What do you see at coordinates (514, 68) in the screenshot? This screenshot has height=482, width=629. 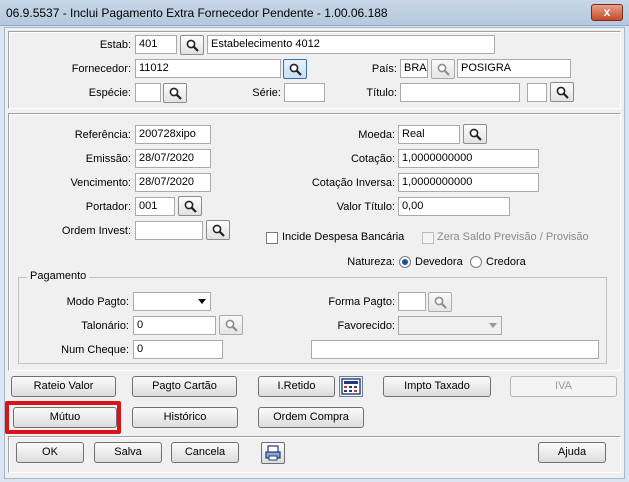 I see `pais-name-field: POSIGRA` at bounding box center [514, 68].